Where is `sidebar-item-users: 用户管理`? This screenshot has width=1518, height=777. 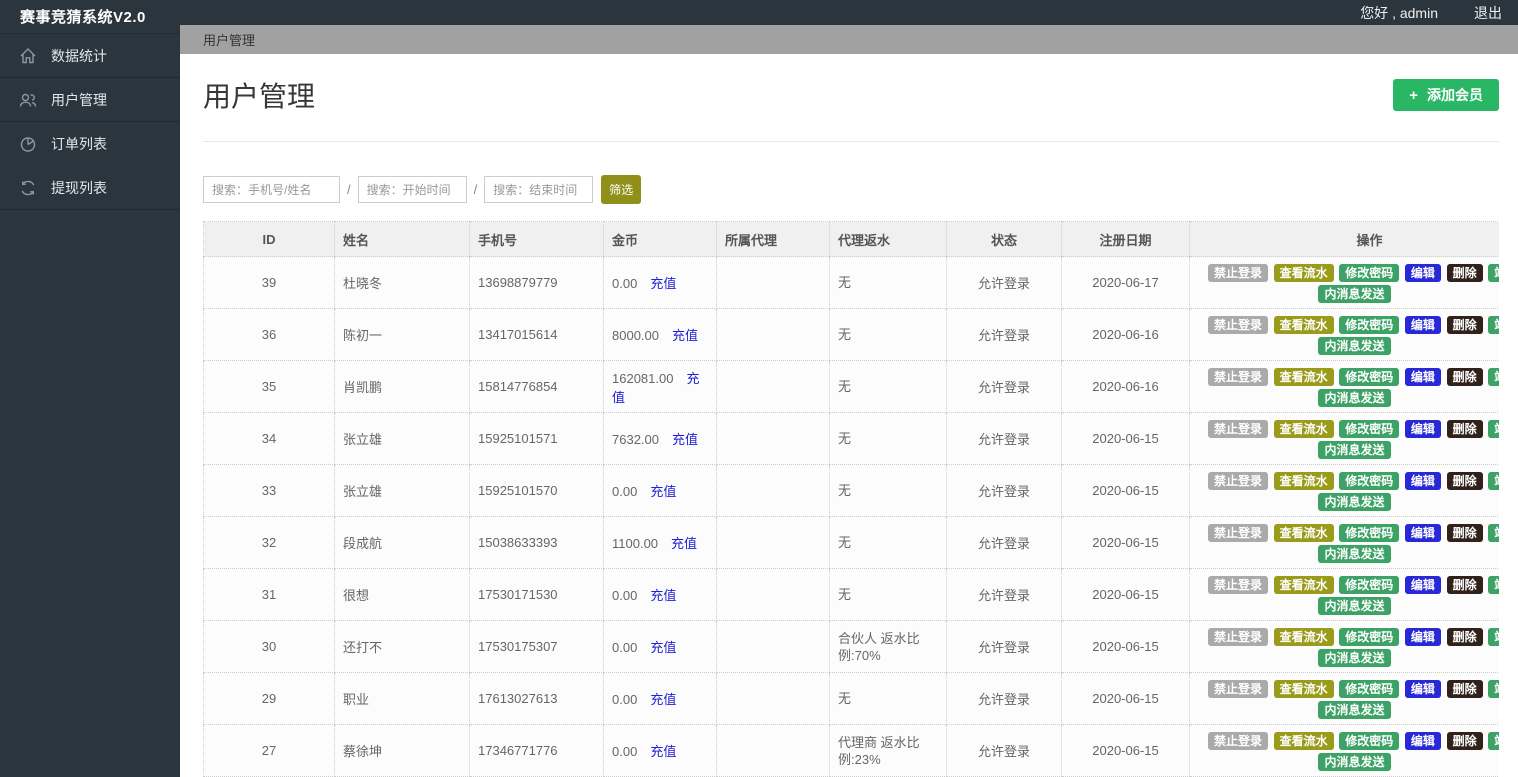
sidebar-item-users: 用户管理 is located at coordinates (90, 100).